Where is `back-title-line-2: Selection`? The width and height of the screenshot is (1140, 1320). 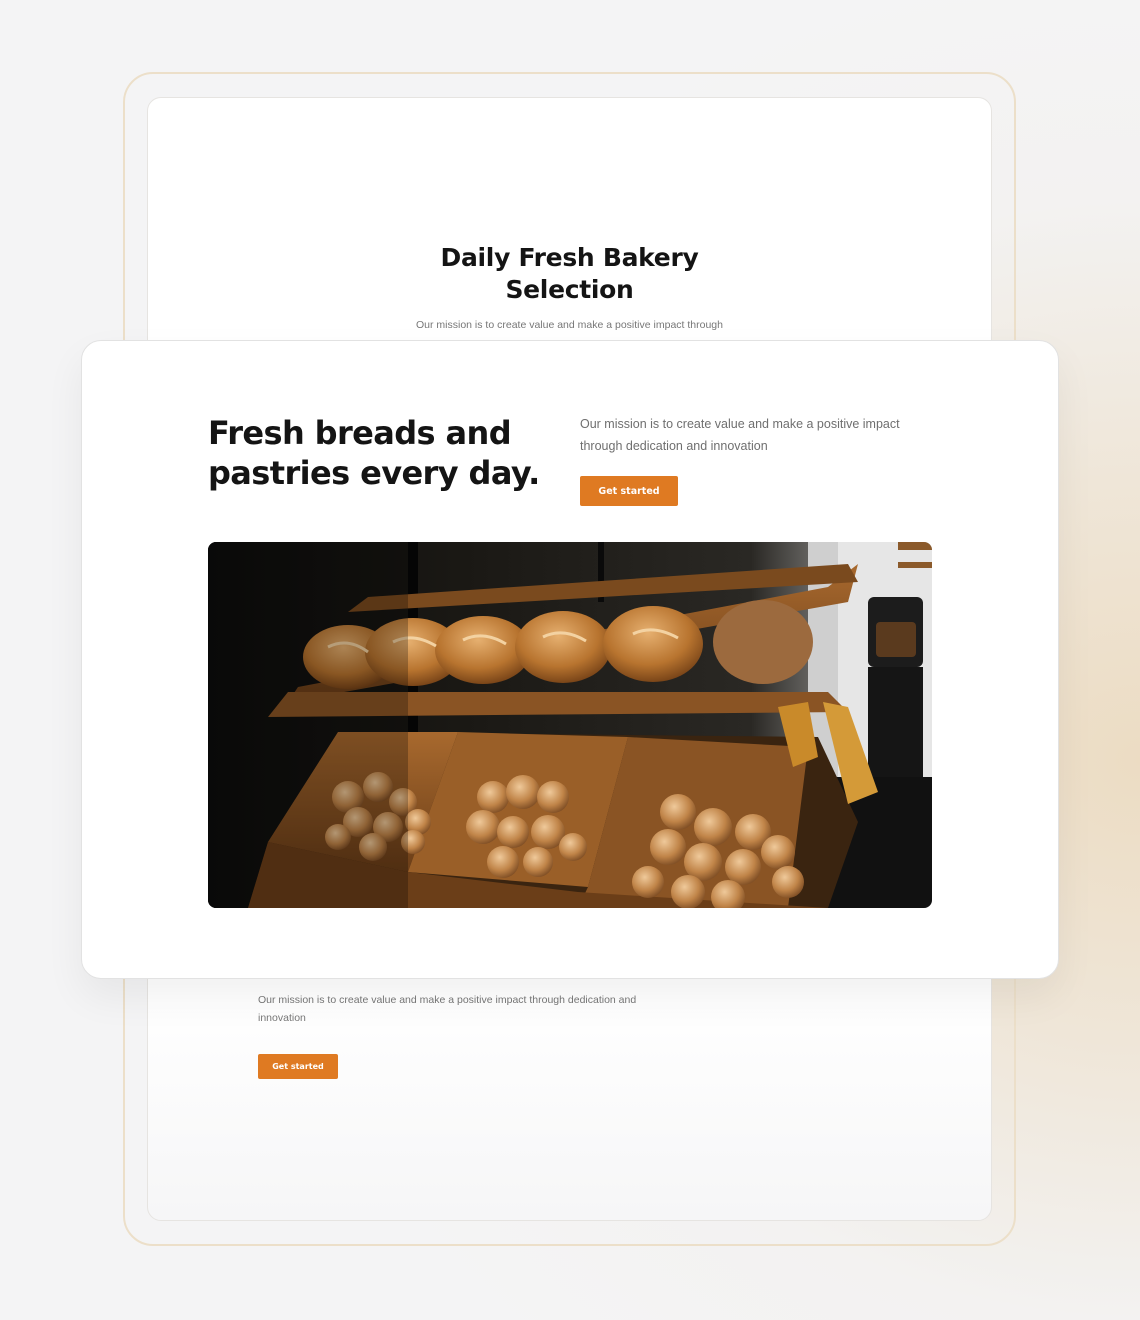
back-title-line-2: Selection is located at coordinates (569, 289).